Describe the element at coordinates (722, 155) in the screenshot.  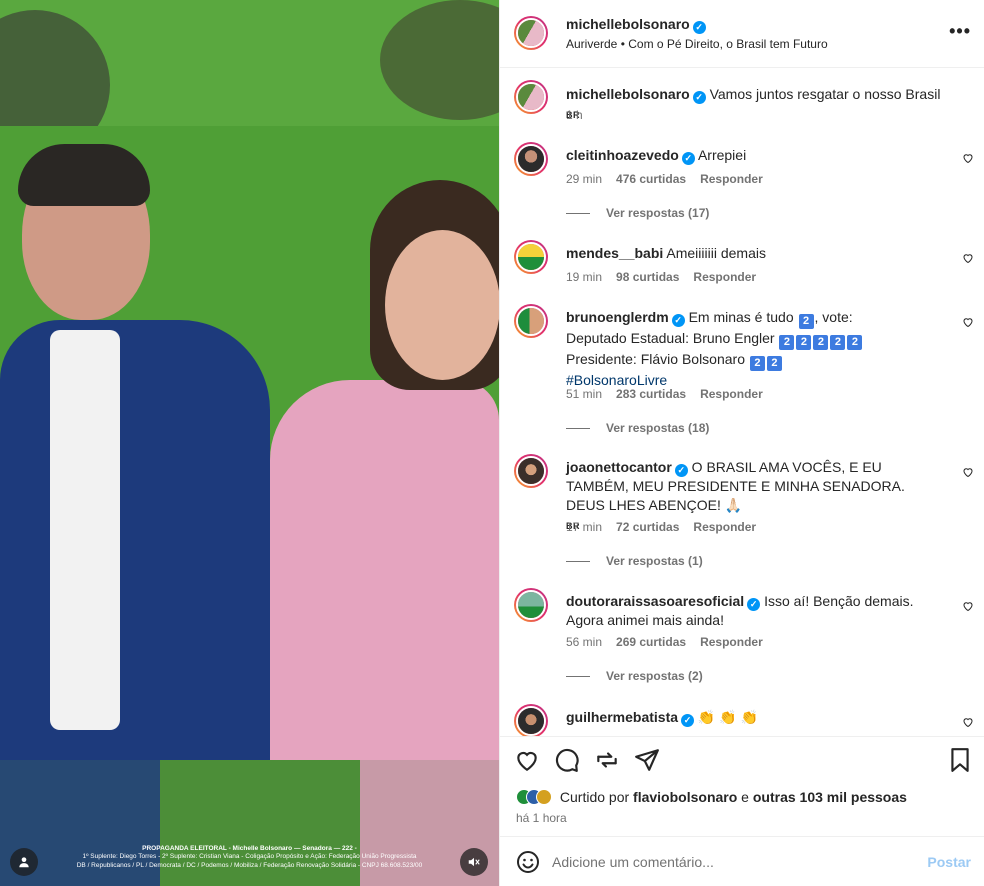
I see `comment-text: Arrepiei` at that location.